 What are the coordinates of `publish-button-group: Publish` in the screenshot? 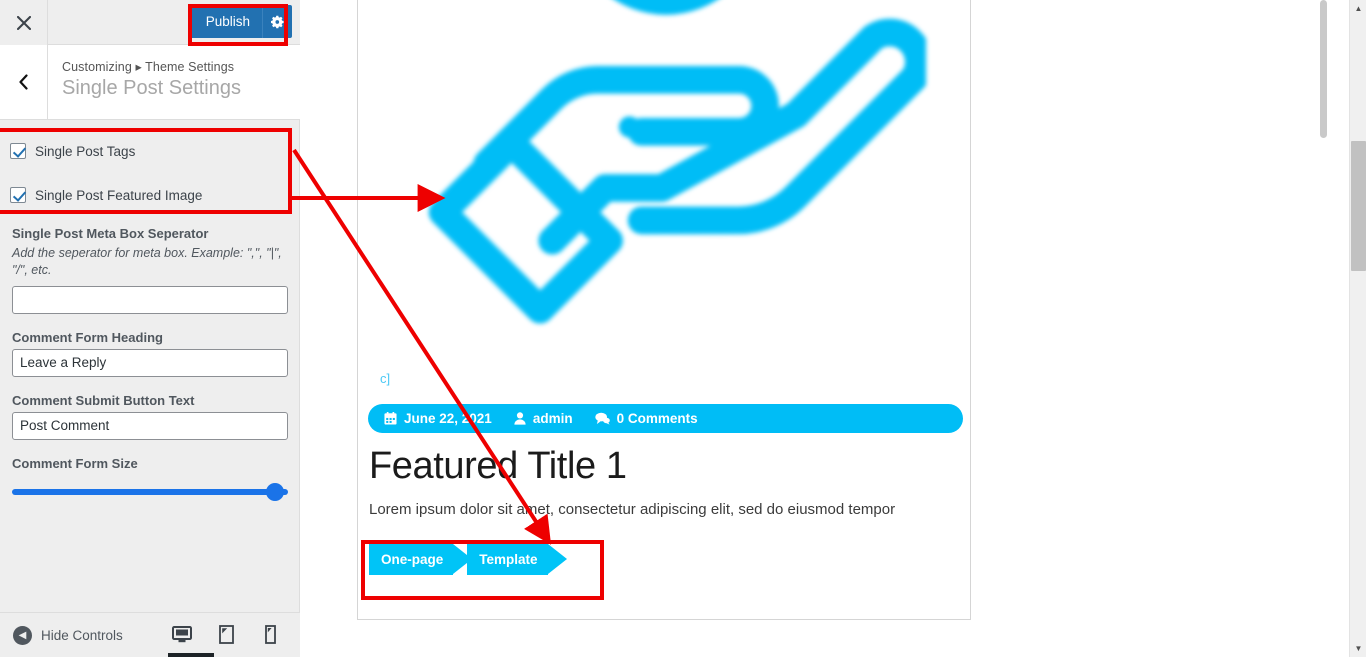 It's located at (239, 21).